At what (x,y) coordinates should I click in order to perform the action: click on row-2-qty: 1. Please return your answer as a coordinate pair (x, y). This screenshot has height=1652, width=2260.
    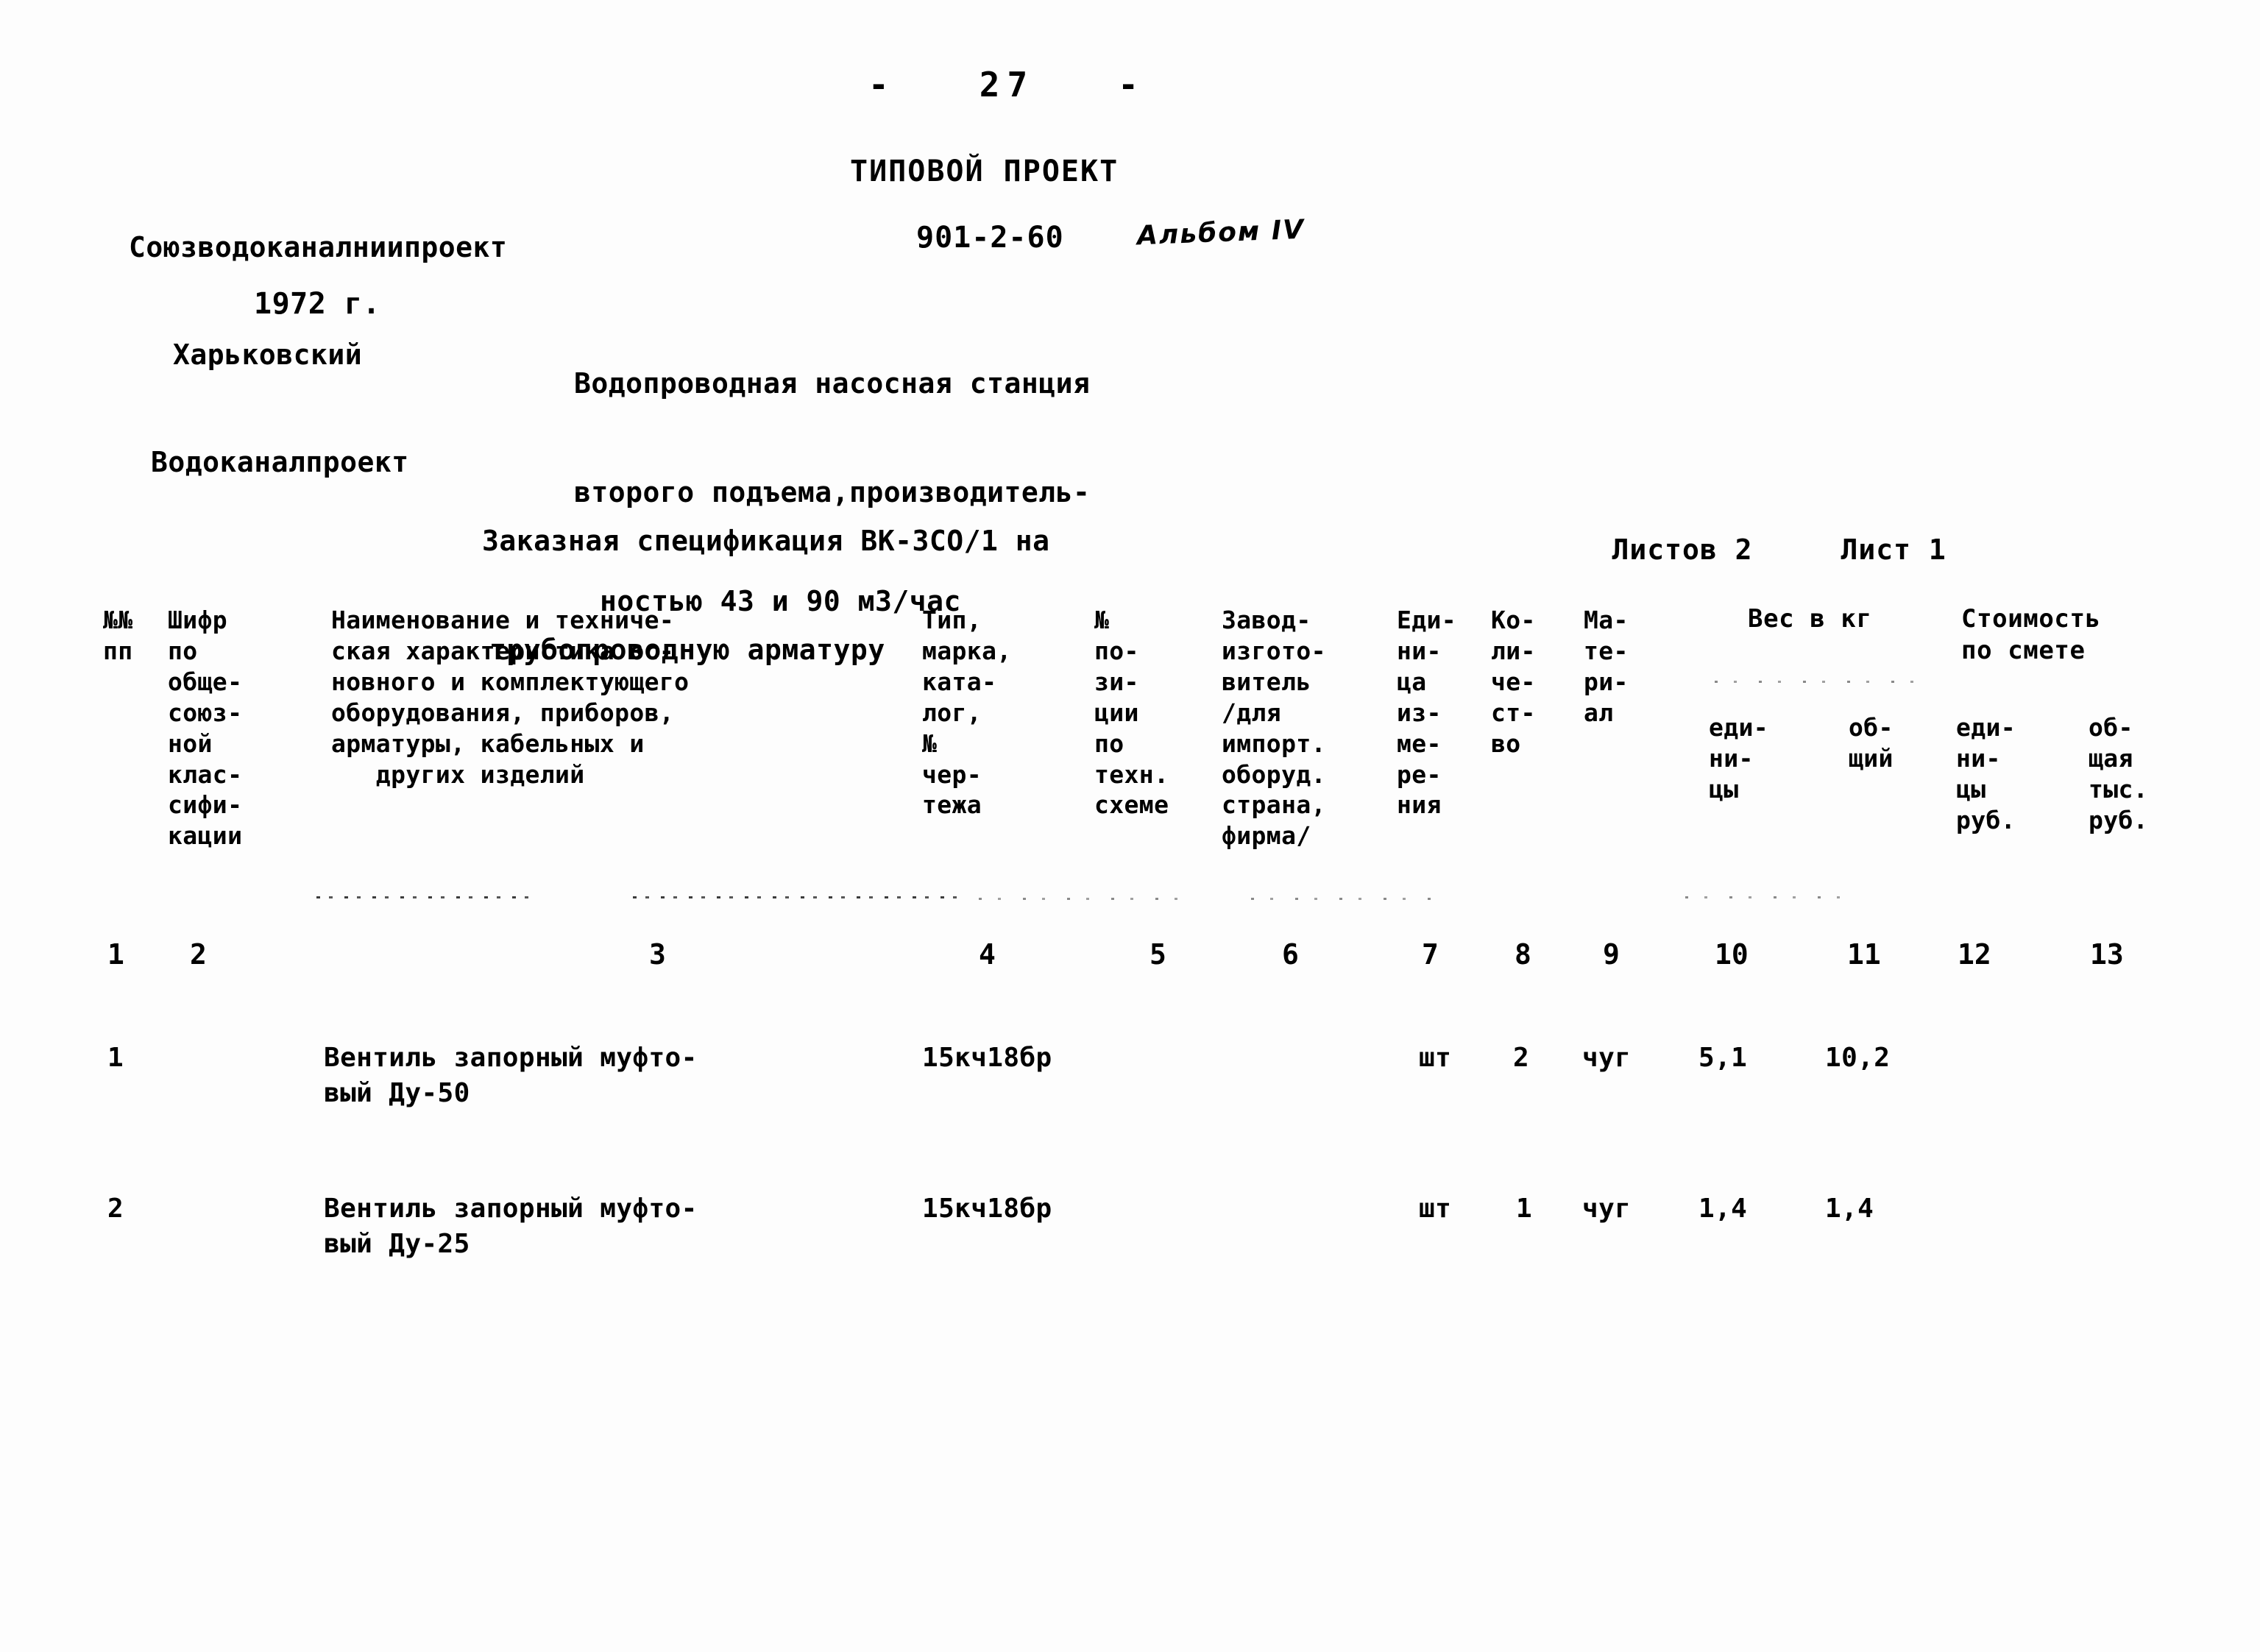
    Looking at the image, I should click on (1524, 1209).